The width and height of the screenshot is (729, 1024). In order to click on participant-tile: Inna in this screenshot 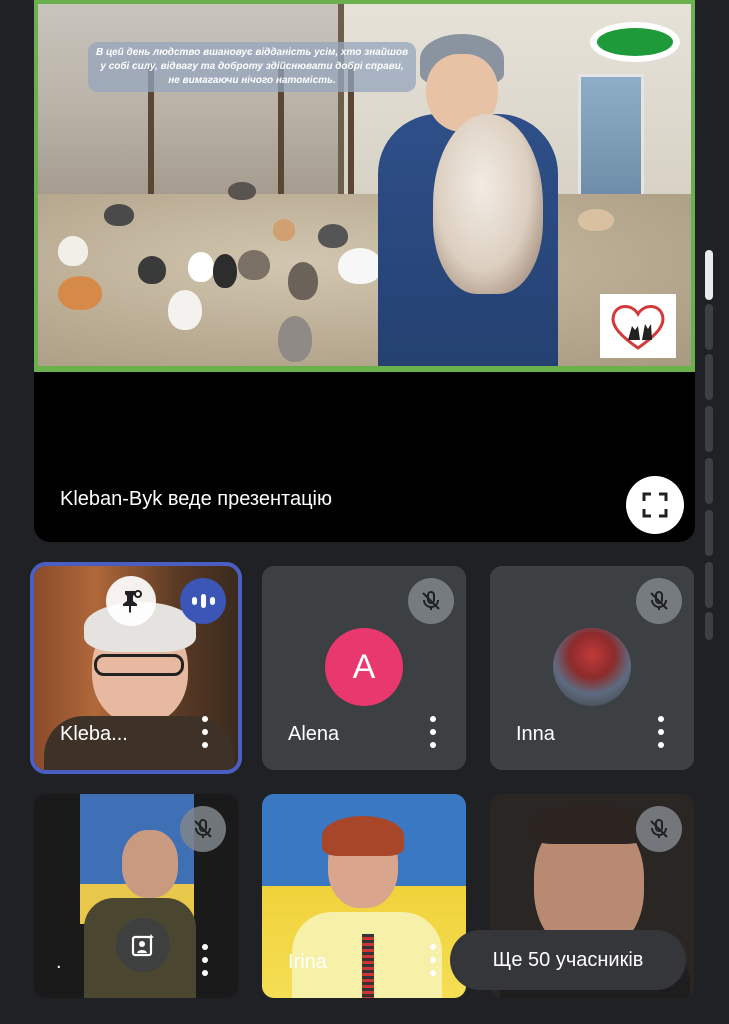, I will do `click(592, 668)`.